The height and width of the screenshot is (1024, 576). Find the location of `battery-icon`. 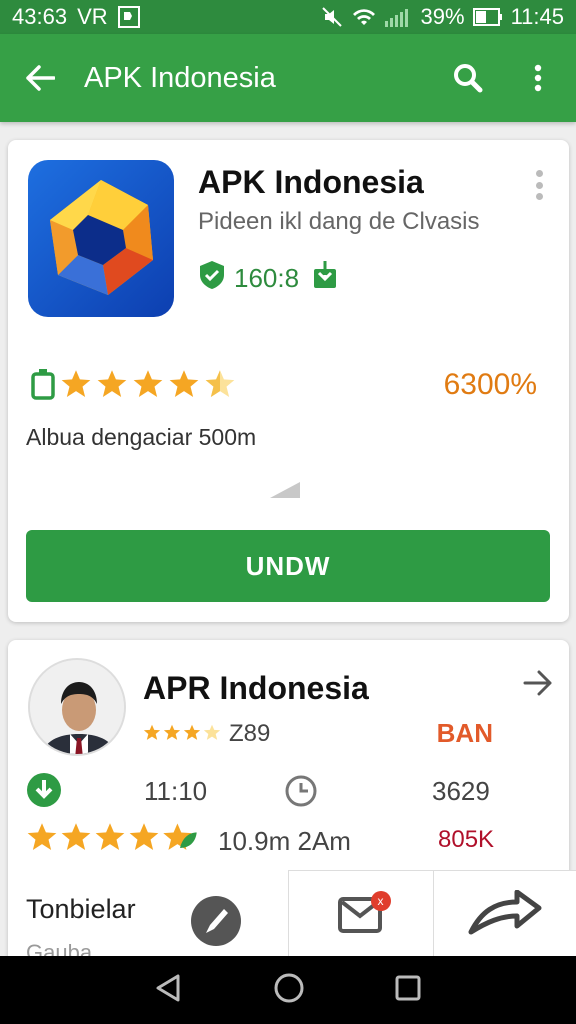

battery-icon is located at coordinates (487, 17).